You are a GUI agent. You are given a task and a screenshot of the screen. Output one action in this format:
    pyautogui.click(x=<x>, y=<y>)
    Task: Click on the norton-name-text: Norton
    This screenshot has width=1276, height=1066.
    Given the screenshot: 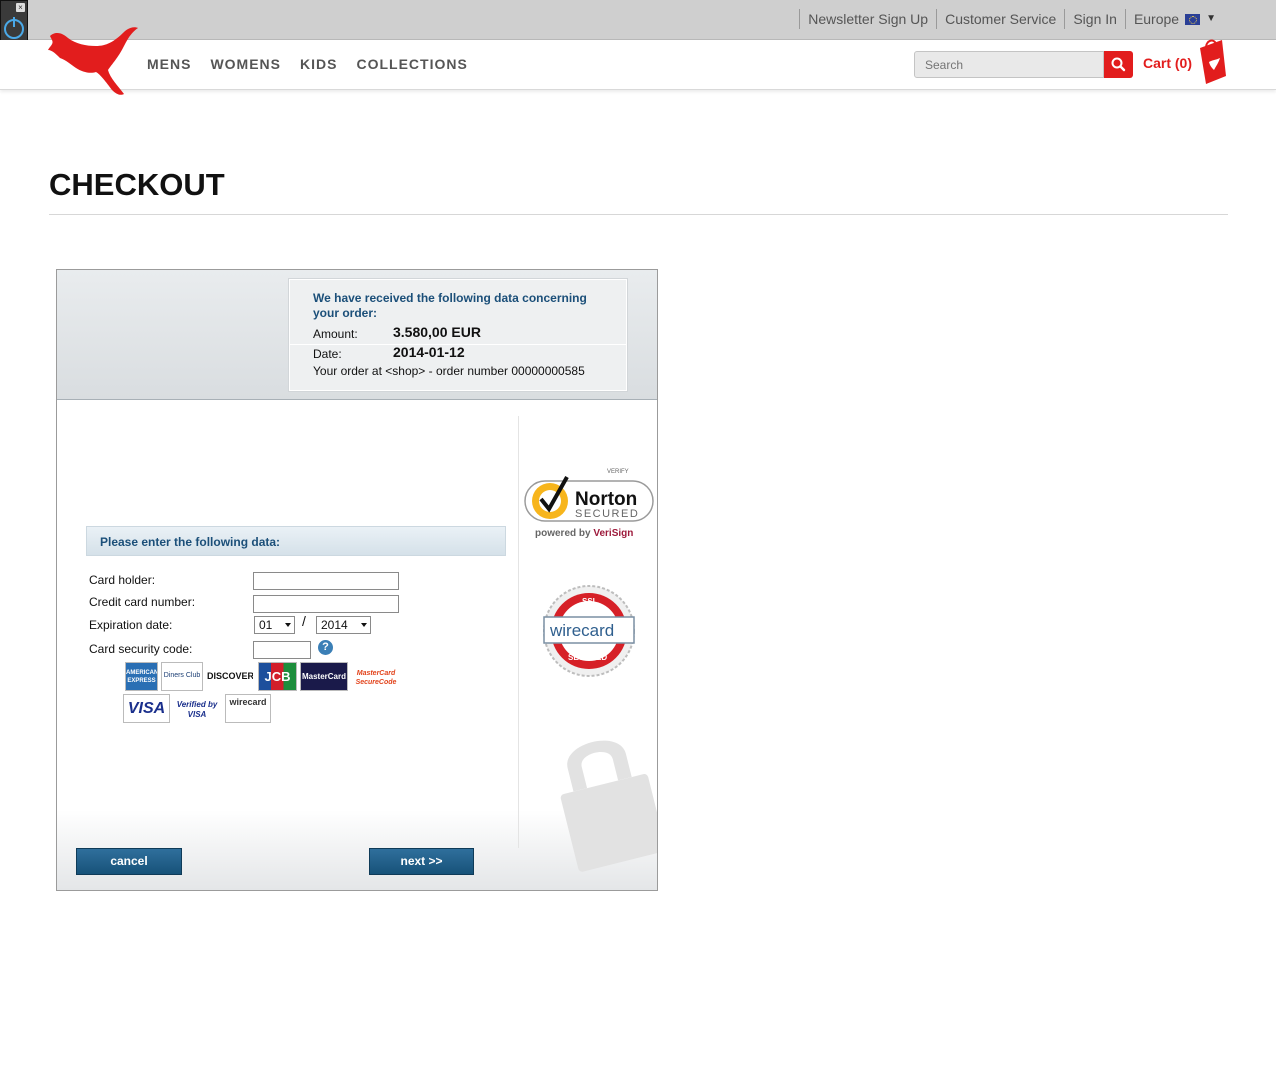 What is the action you would take?
    pyautogui.click(x=606, y=499)
    